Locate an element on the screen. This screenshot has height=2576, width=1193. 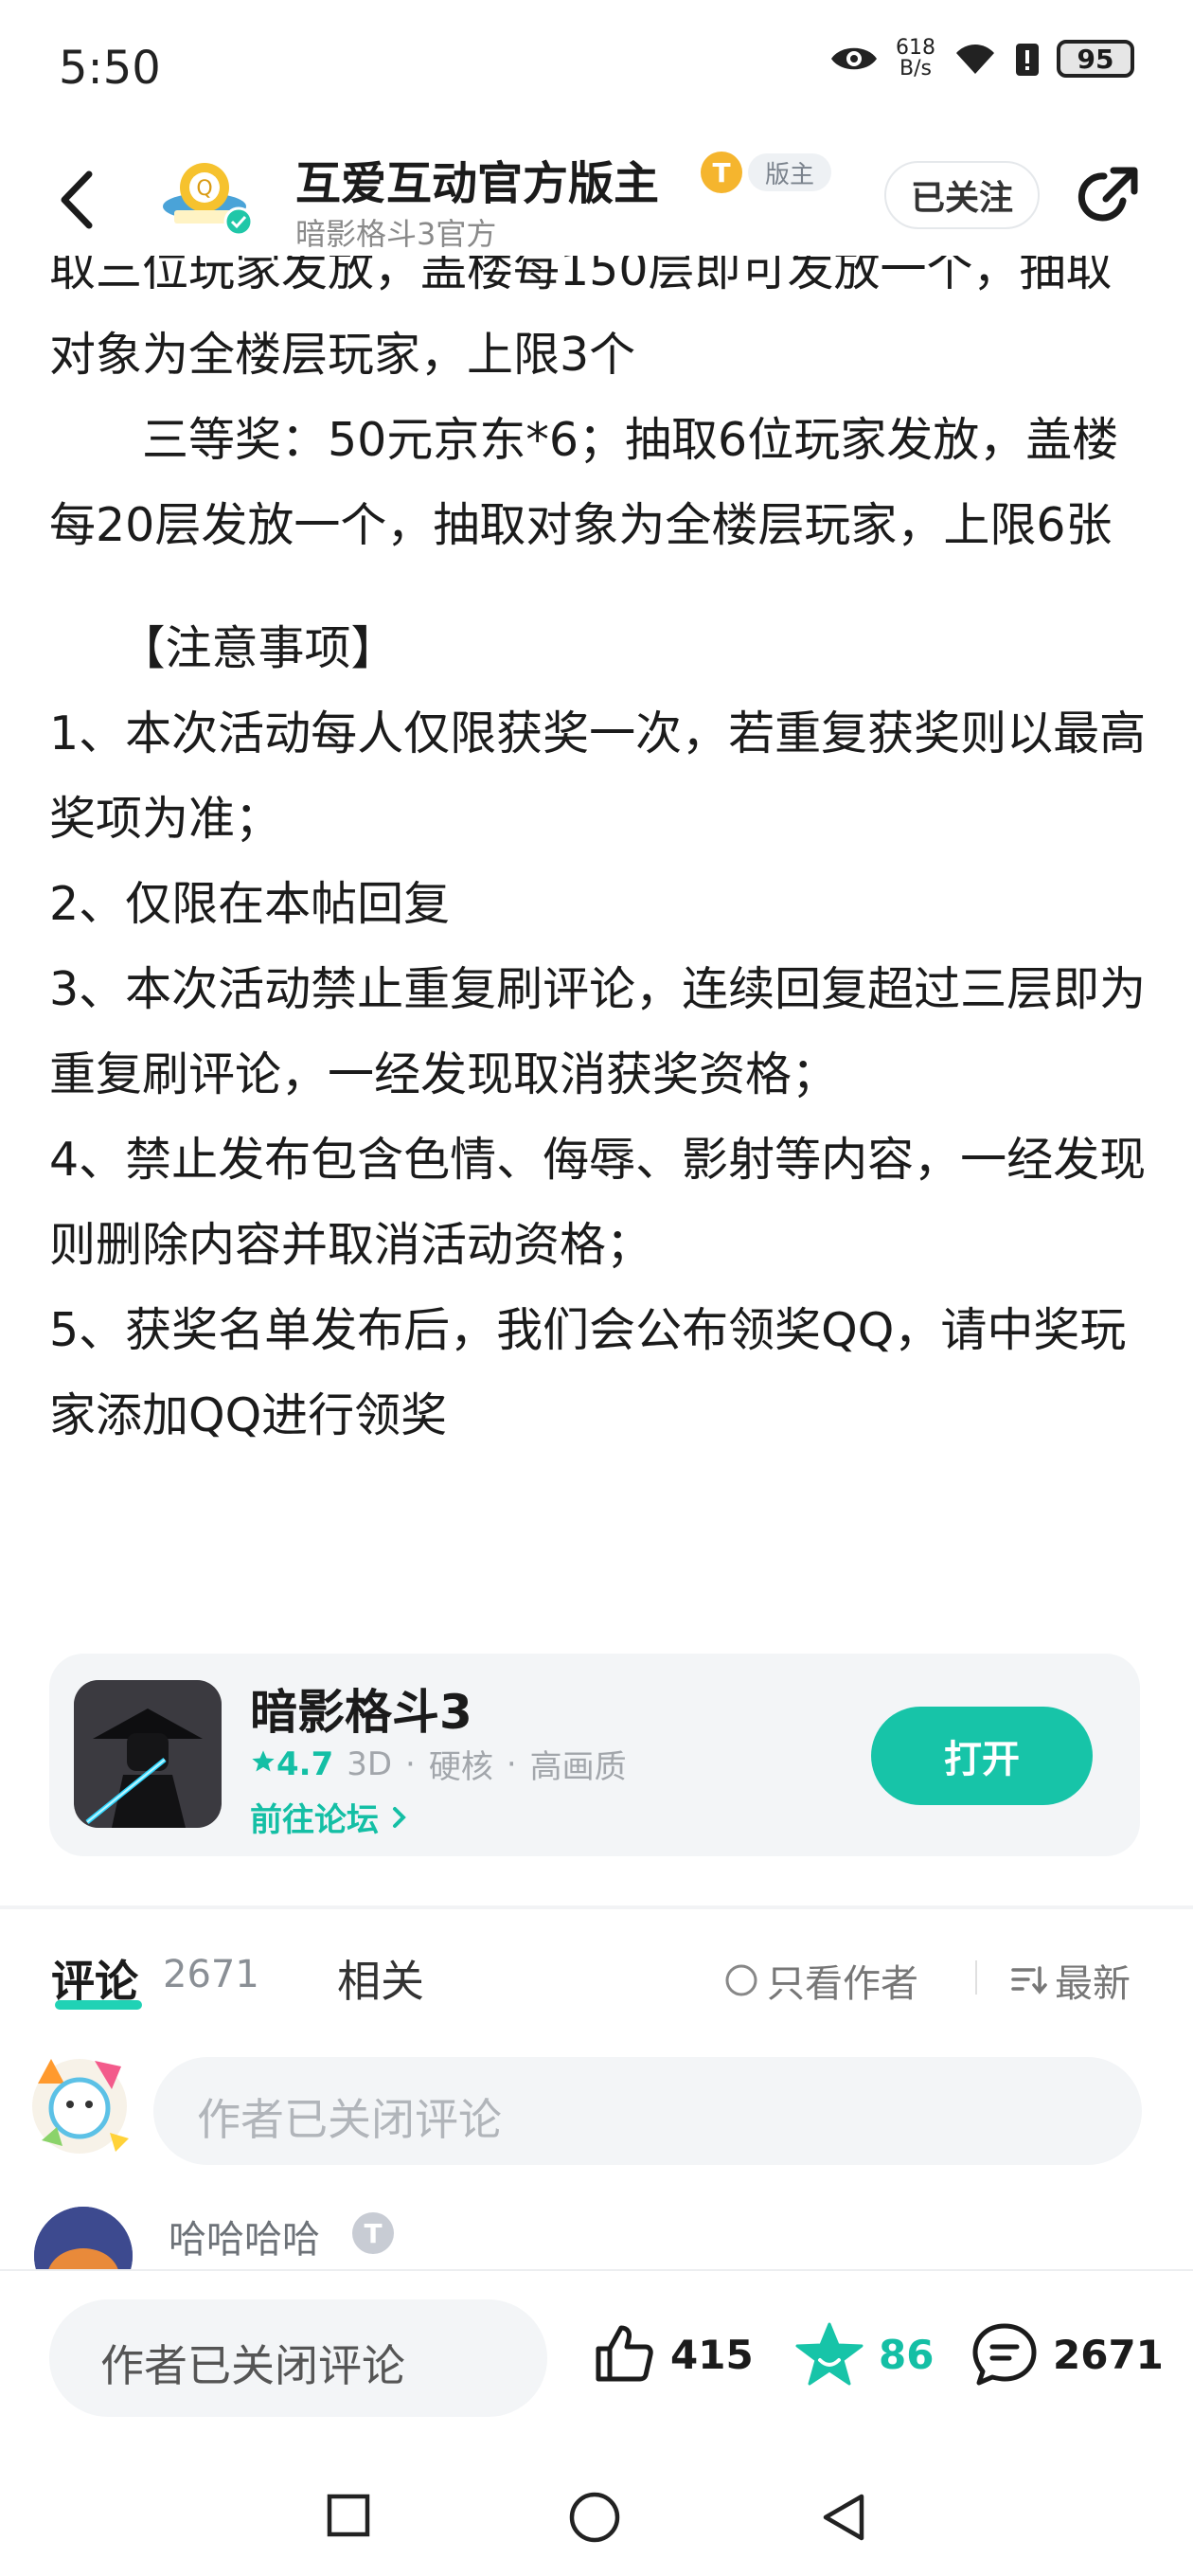
favorite-button: 86 is located at coordinates (863, 2354).